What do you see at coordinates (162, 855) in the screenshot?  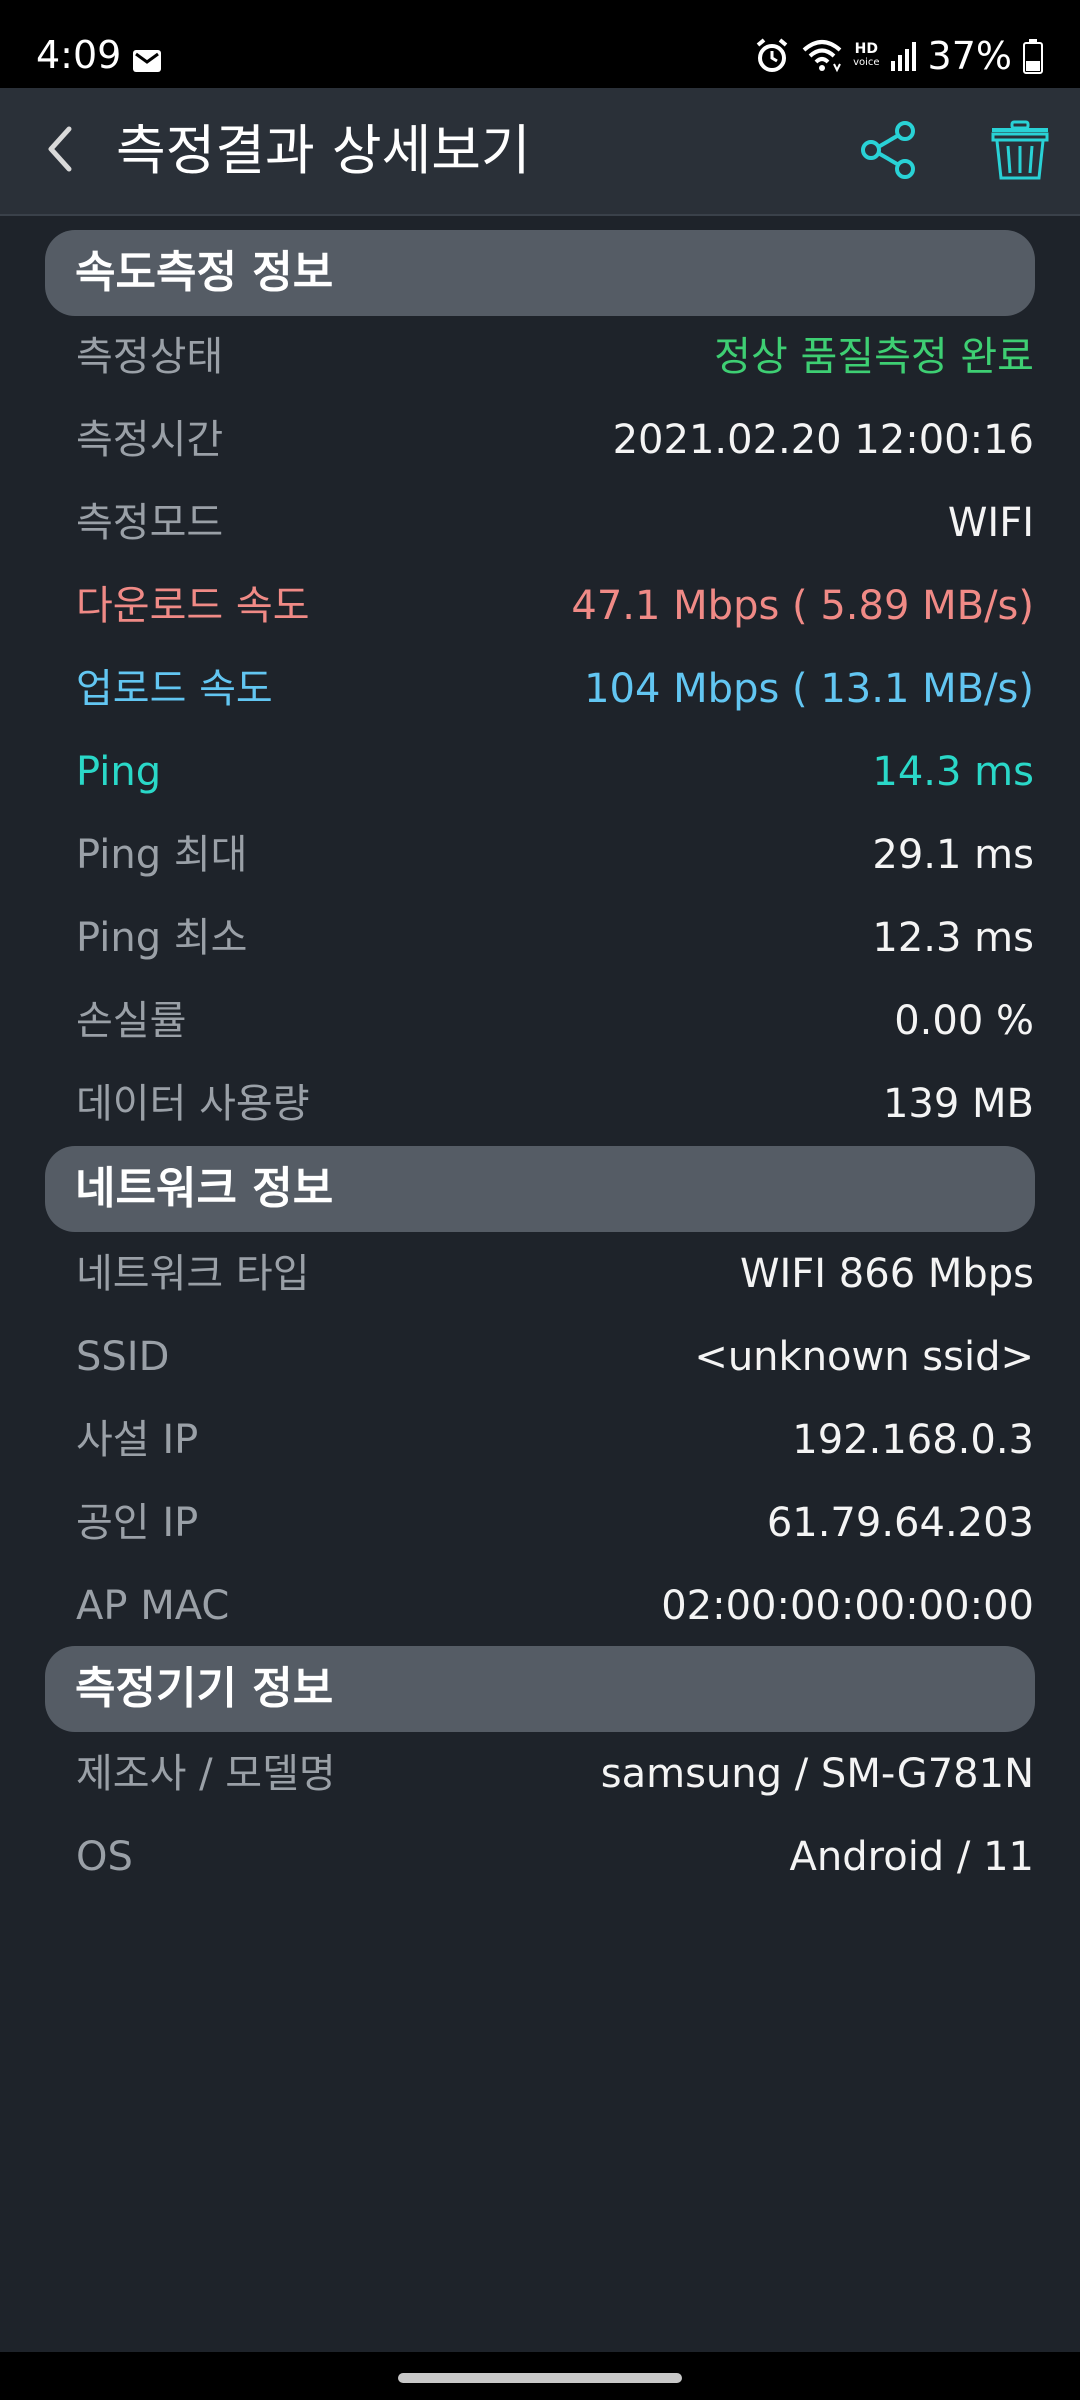 I see `row-label: Ping 최대` at bounding box center [162, 855].